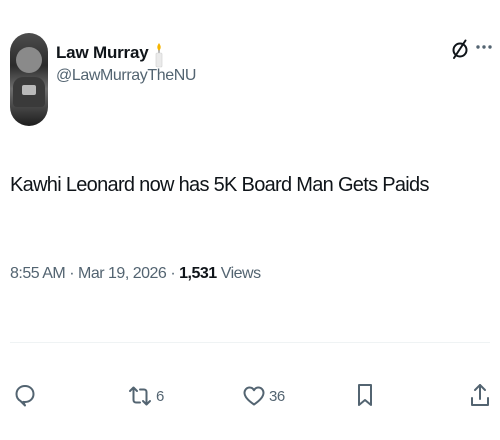 The width and height of the screenshot is (500, 440). I want to click on reply-button, so click(27, 395).